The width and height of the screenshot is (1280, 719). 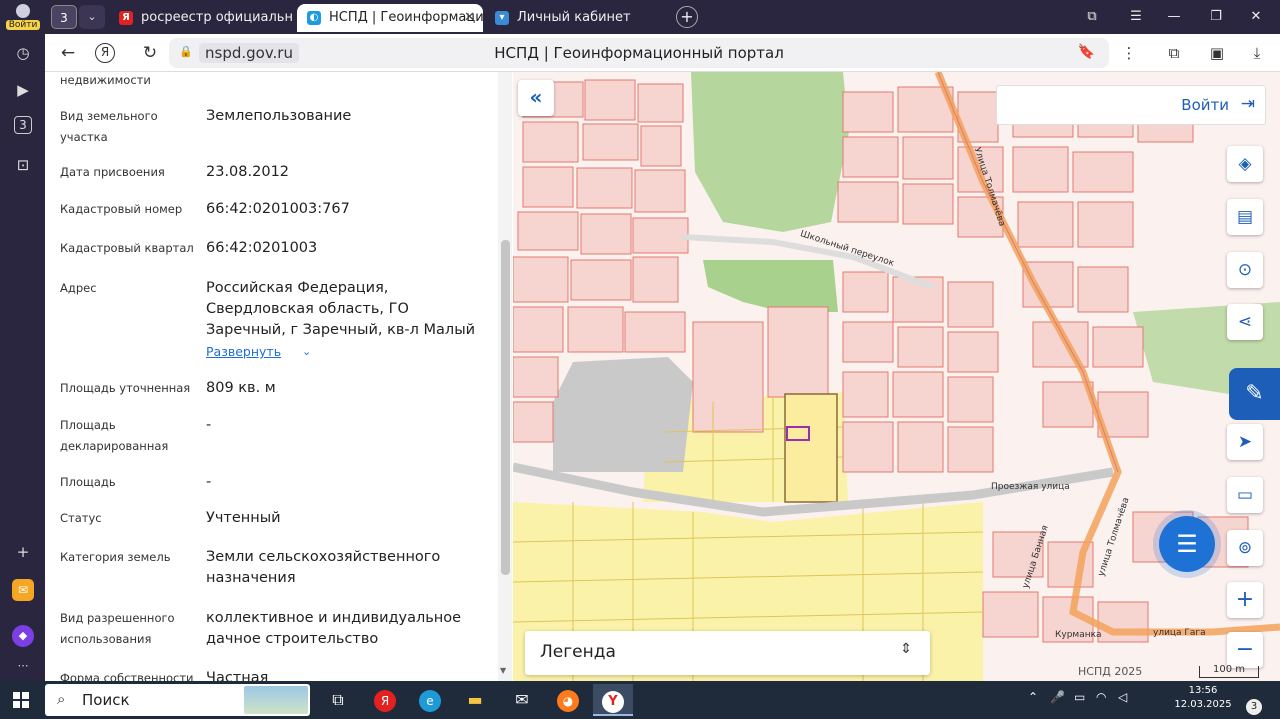 I want to click on row-value: 66:42:0201003, so click(x=262, y=248).